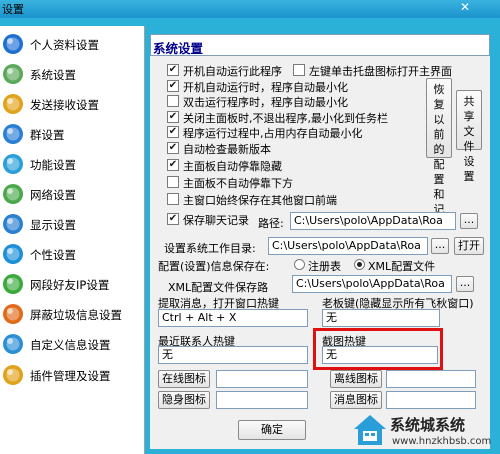 The height and width of the screenshot is (454, 500). I want to click on offline-icon-button: 离线图标, so click(356, 379).